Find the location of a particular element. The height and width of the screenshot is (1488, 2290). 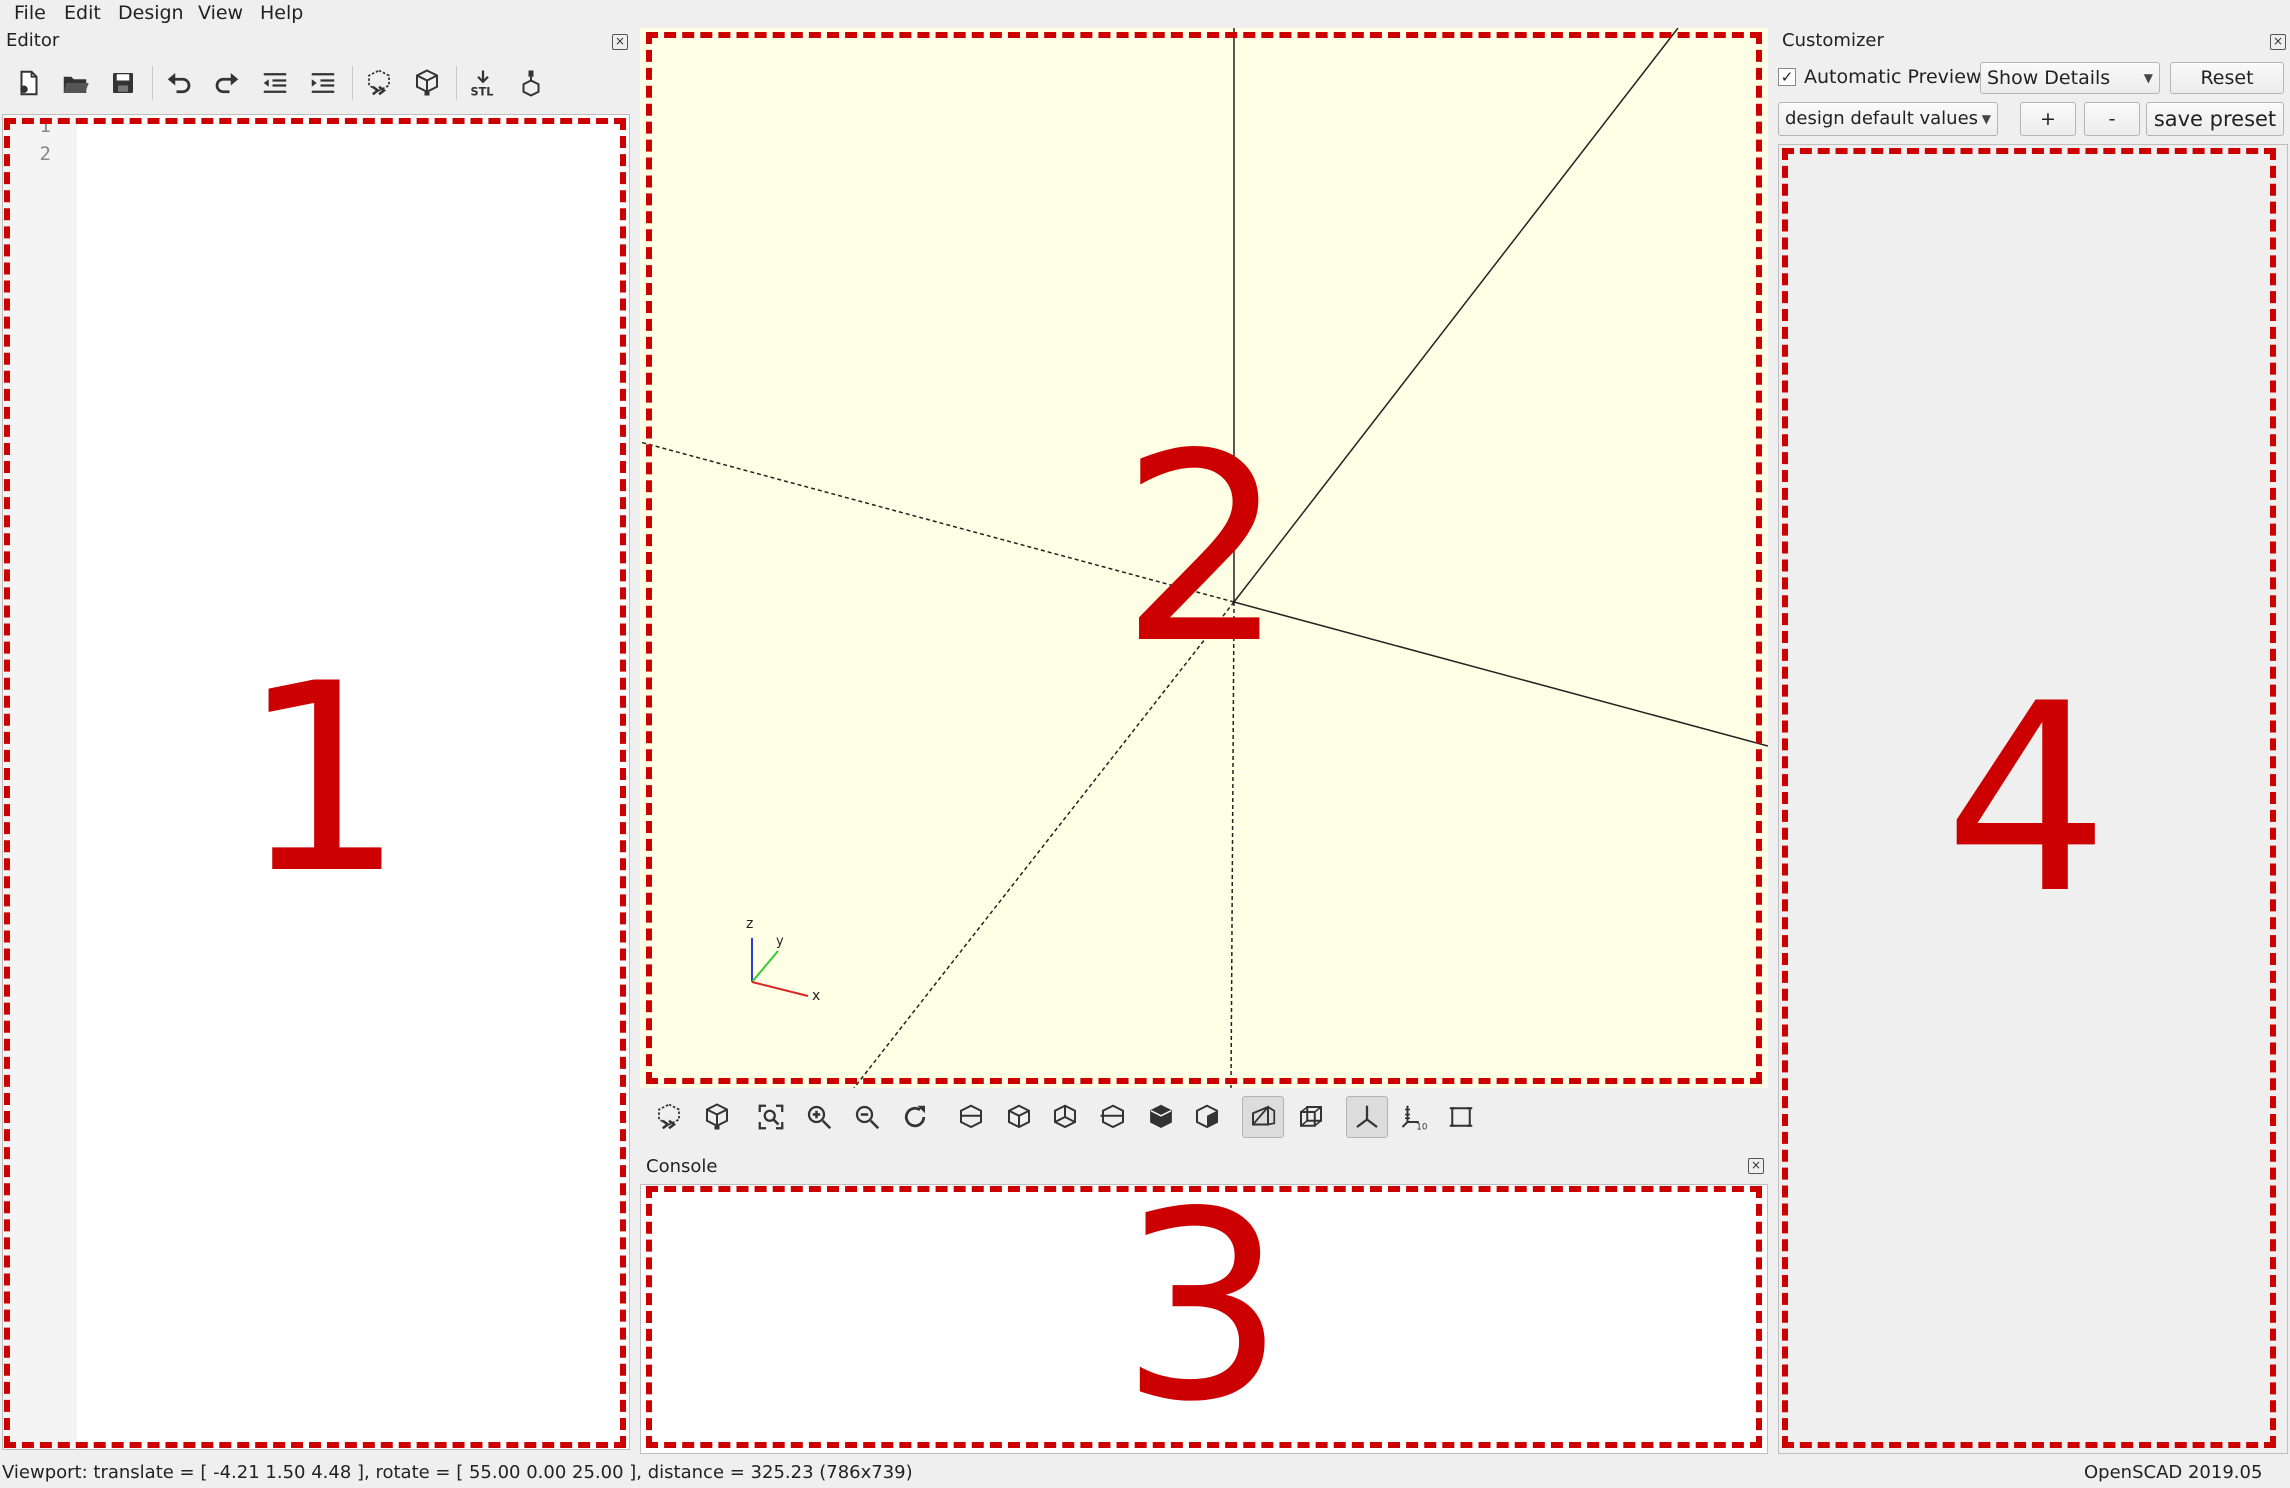

unindent-icon is located at coordinates (275, 83).